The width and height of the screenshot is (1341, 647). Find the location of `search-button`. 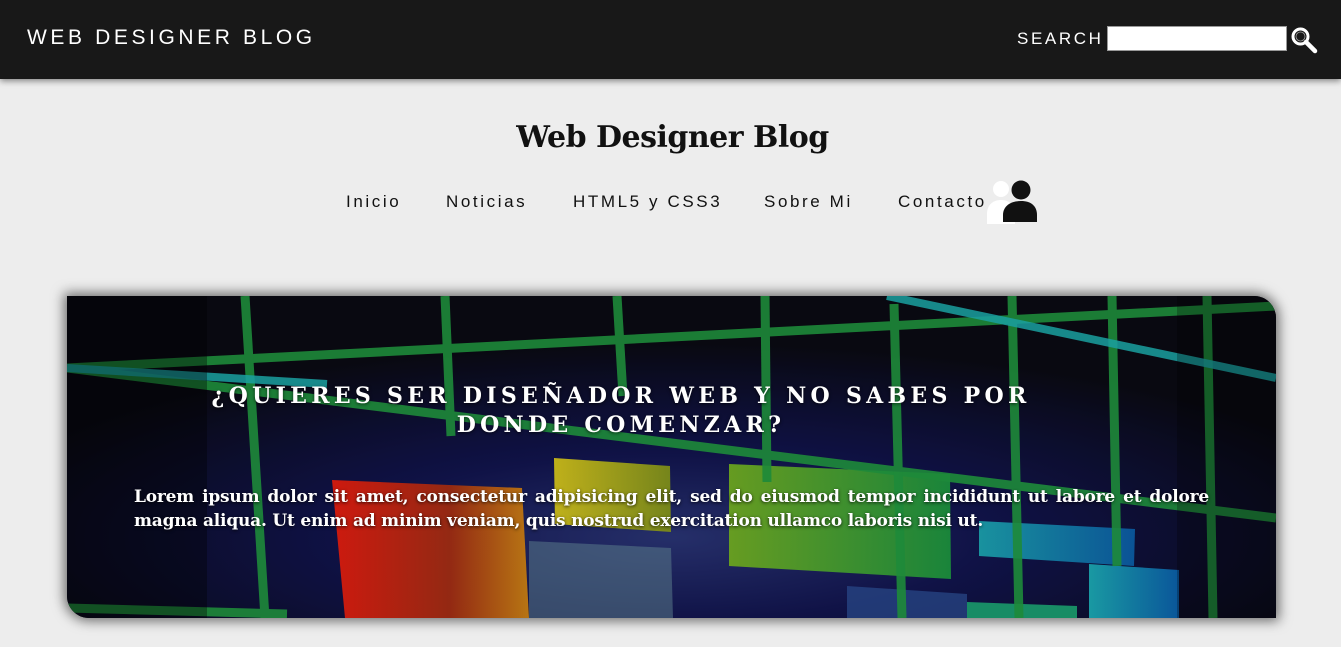

search-button is located at coordinates (1304, 40).